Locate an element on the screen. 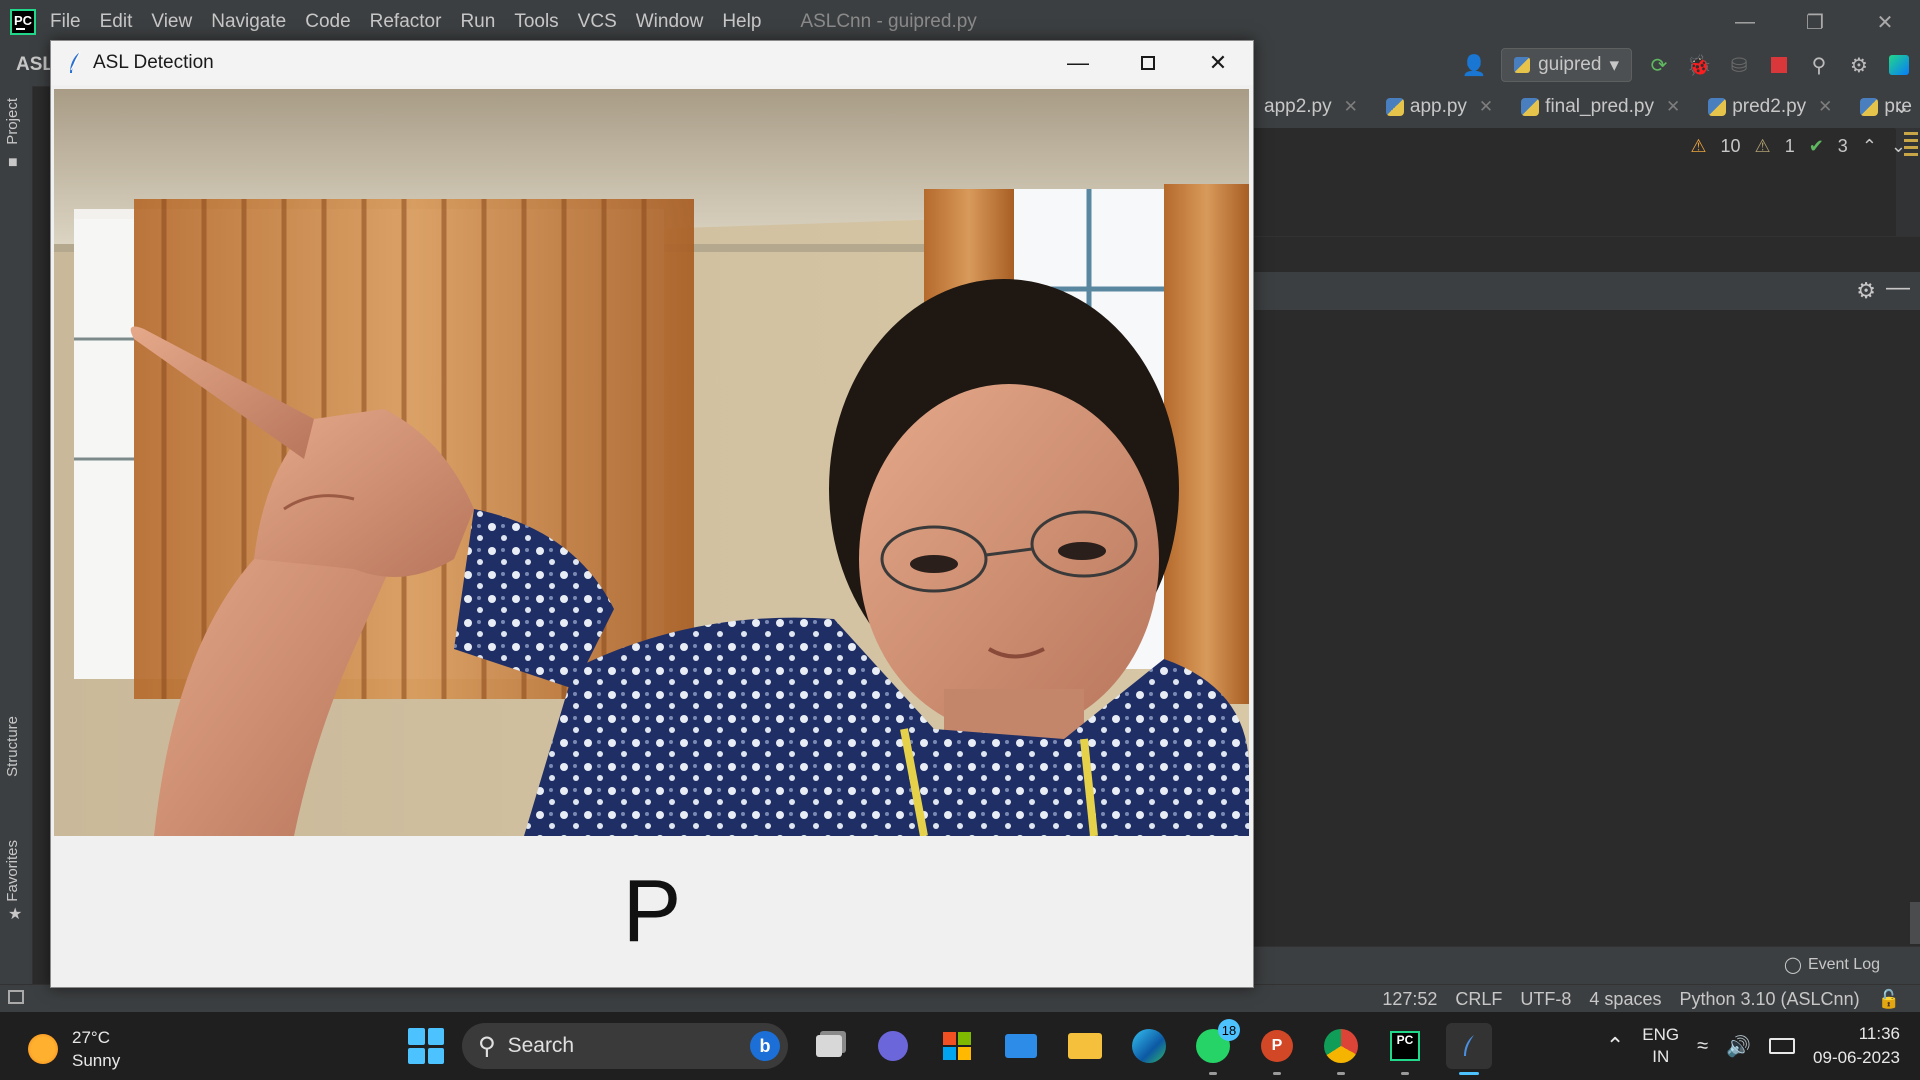 The image size is (1920, 1080). favorites-tool-tab: Favorites is located at coordinates (12, 871).